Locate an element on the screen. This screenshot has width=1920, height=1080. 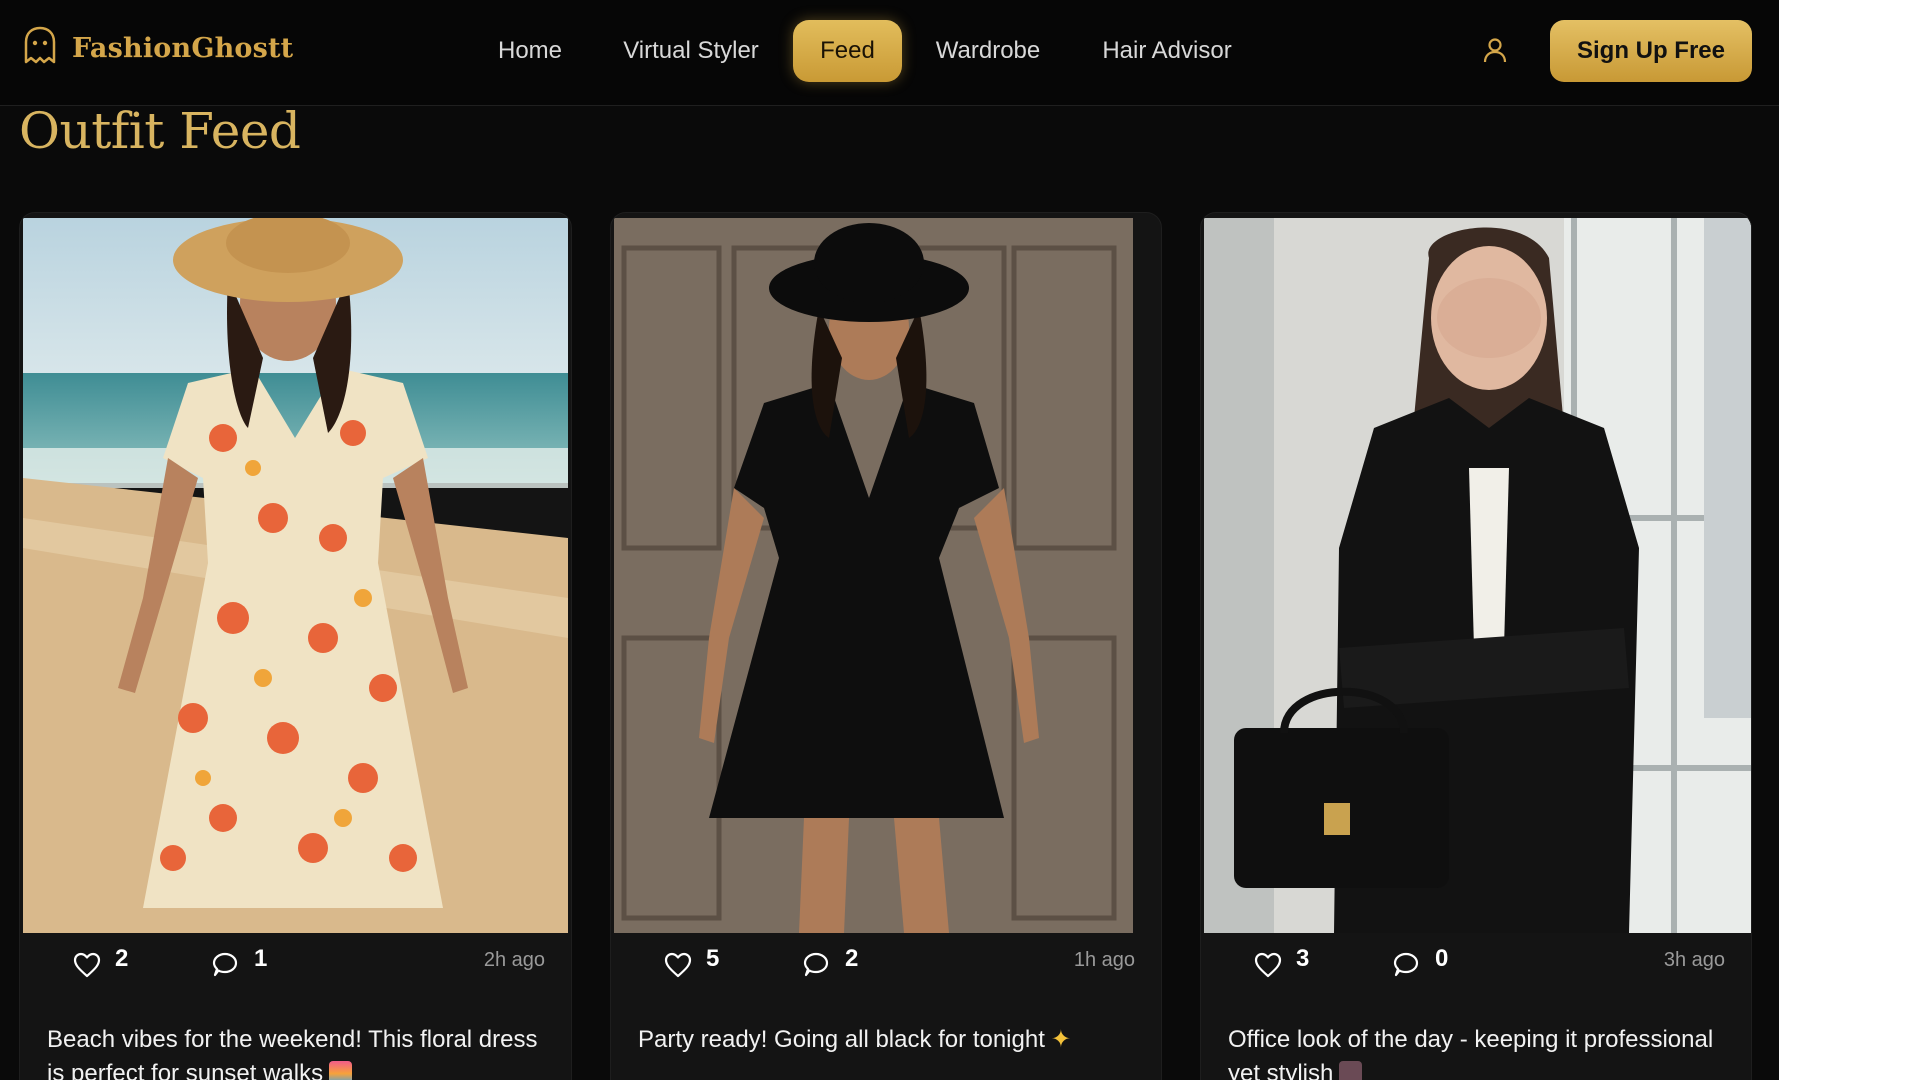
sunset-emoji is located at coordinates (341, 1070).